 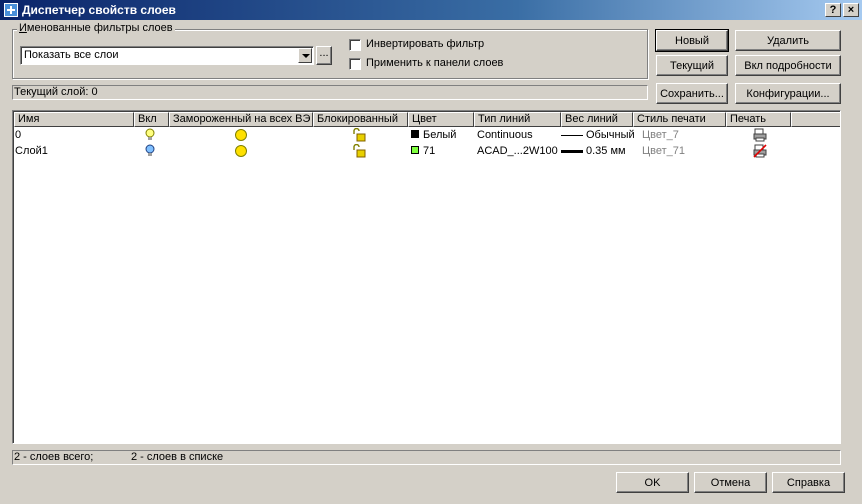 What do you see at coordinates (679, 119) in the screenshot?
I see `col-plot-style: Стиль печати` at bounding box center [679, 119].